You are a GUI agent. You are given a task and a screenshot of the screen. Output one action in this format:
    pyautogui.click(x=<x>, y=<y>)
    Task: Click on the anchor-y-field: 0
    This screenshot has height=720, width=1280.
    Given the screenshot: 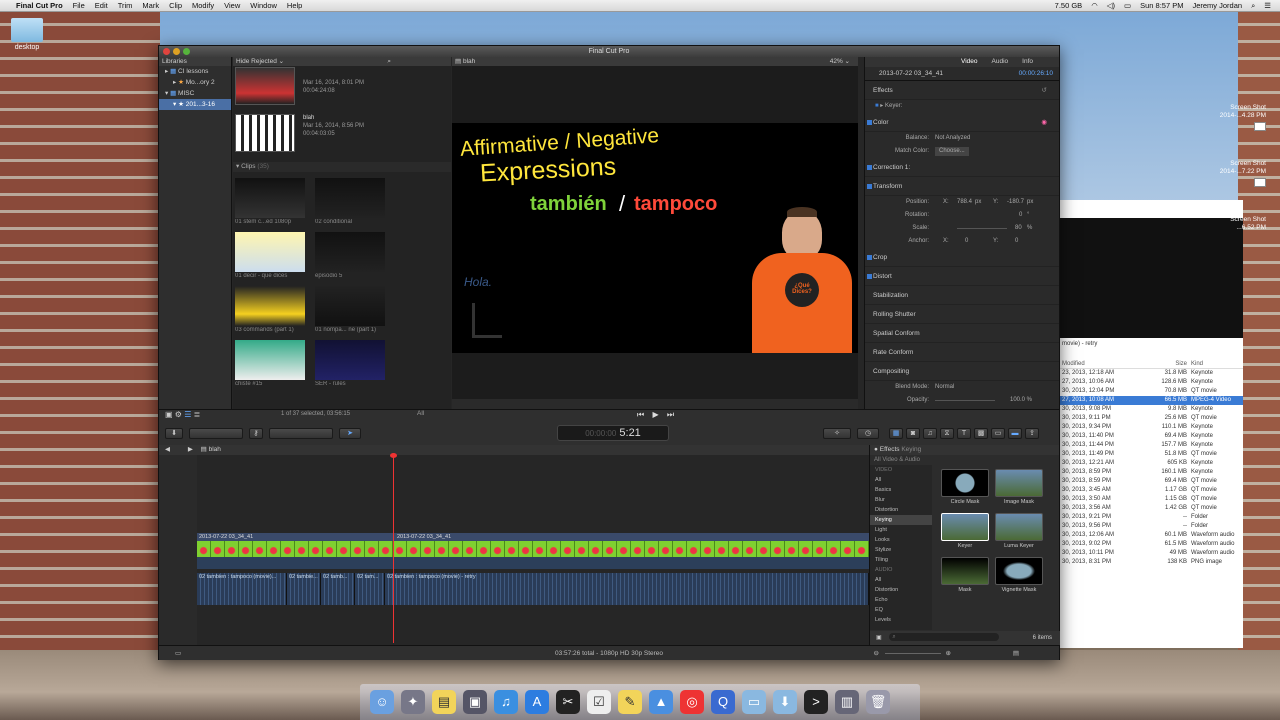 What is the action you would take?
    pyautogui.click(x=1016, y=241)
    